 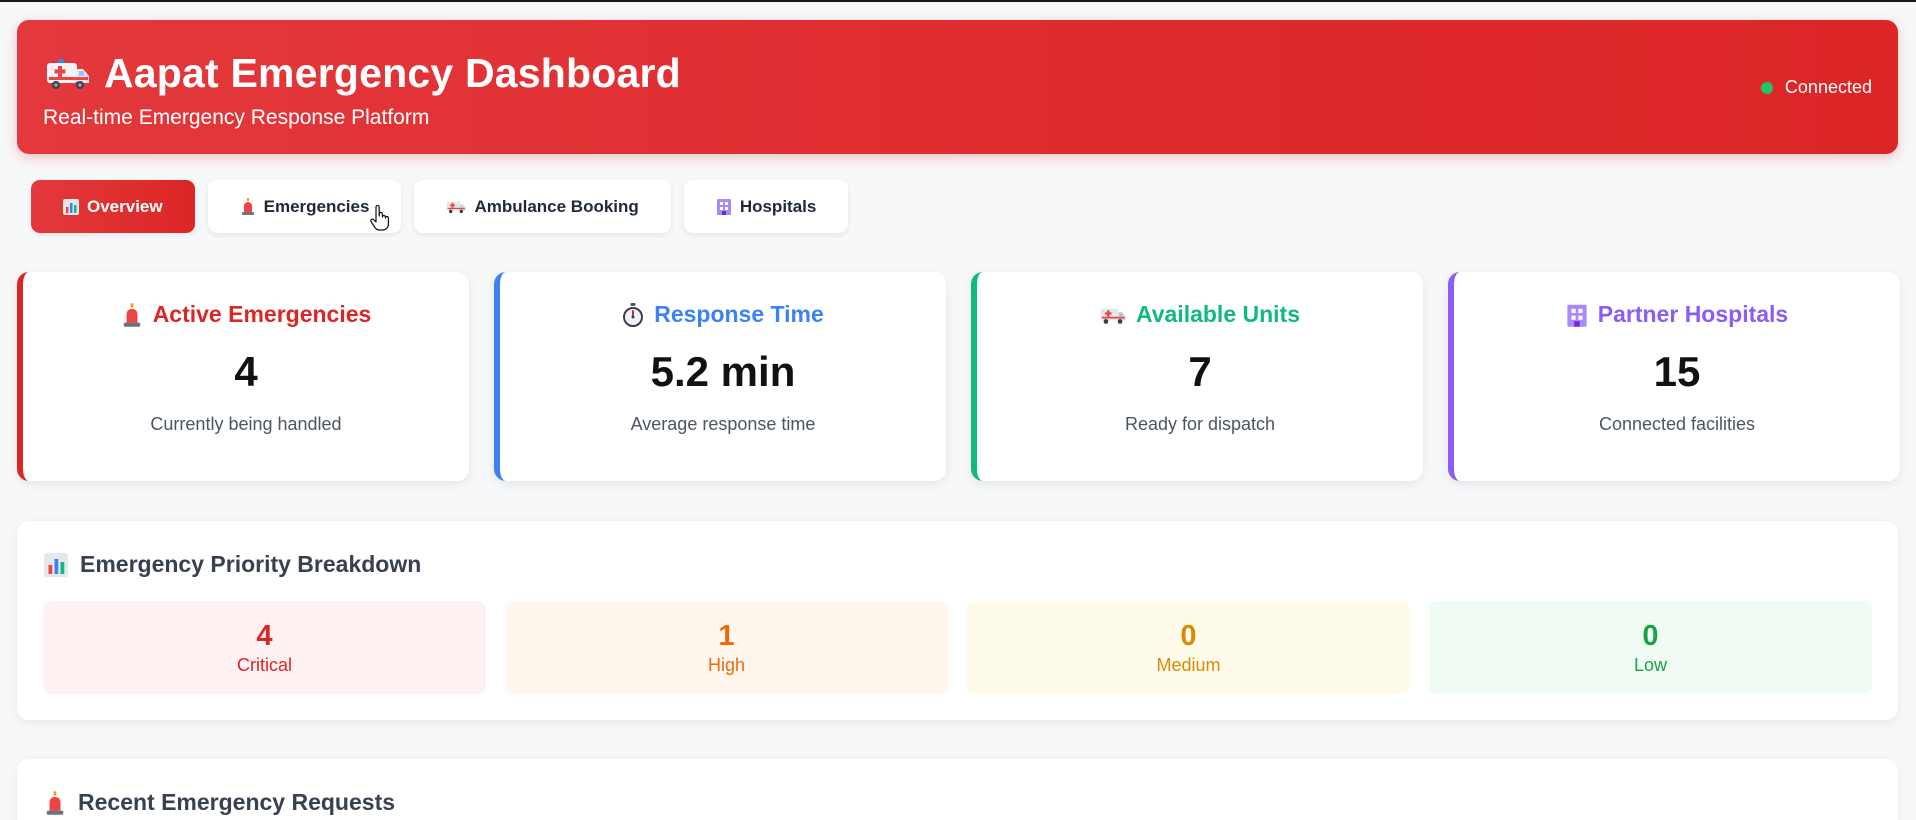 What do you see at coordinates (1650, 664) in the screenshot?
I see `priority-label: Low` at bounding box center [1650, 664].